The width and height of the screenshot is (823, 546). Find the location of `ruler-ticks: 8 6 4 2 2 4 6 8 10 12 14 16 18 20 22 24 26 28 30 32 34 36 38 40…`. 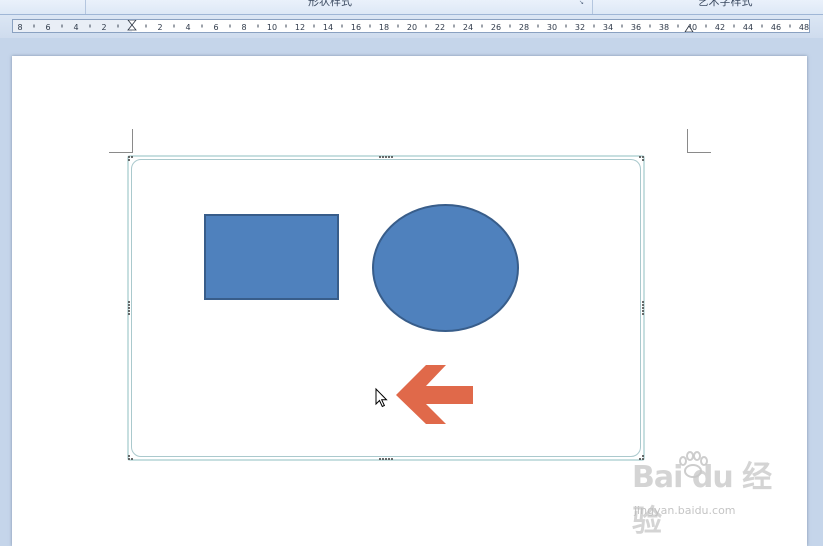

ruler-ticks: 8 6 4 2 2 4 6 8 10 12 14 16 18 20 22 24 26 28 30 32 34 36 38 40… is located at coordinates (411, 26).